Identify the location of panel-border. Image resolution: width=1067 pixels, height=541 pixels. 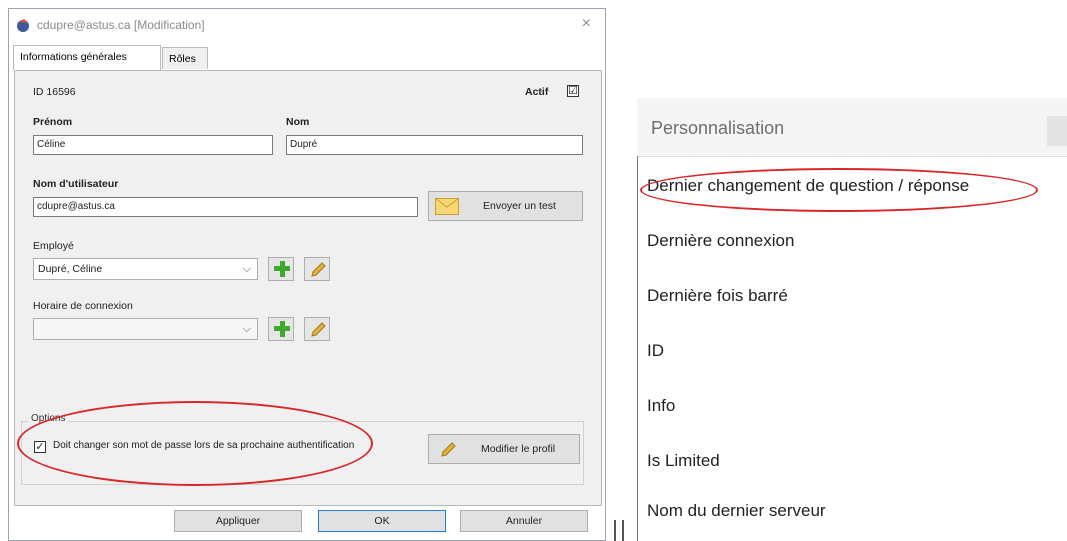
(637, 348).